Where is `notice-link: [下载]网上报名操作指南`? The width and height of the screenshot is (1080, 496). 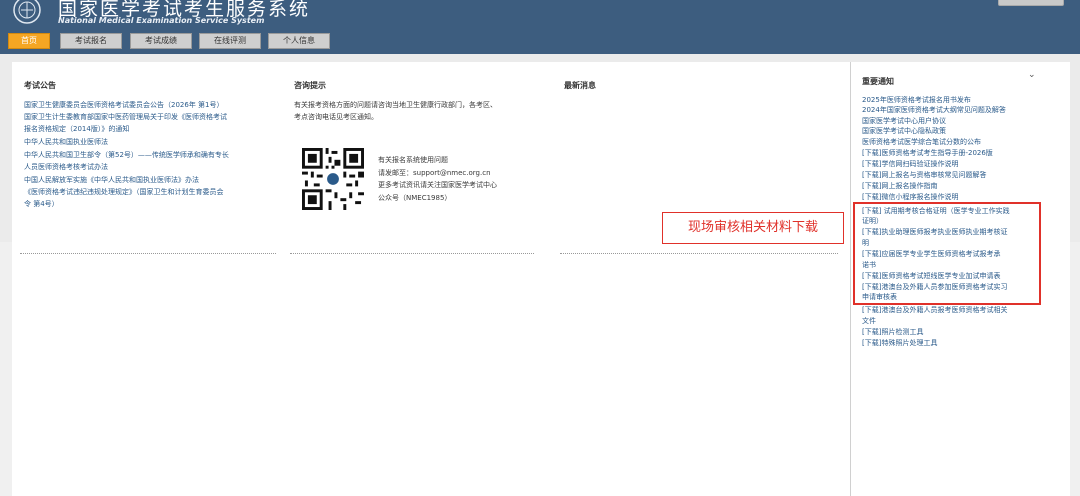 notice-link: [下载]网上报名操作指南 is located at coordinates (899, 186).